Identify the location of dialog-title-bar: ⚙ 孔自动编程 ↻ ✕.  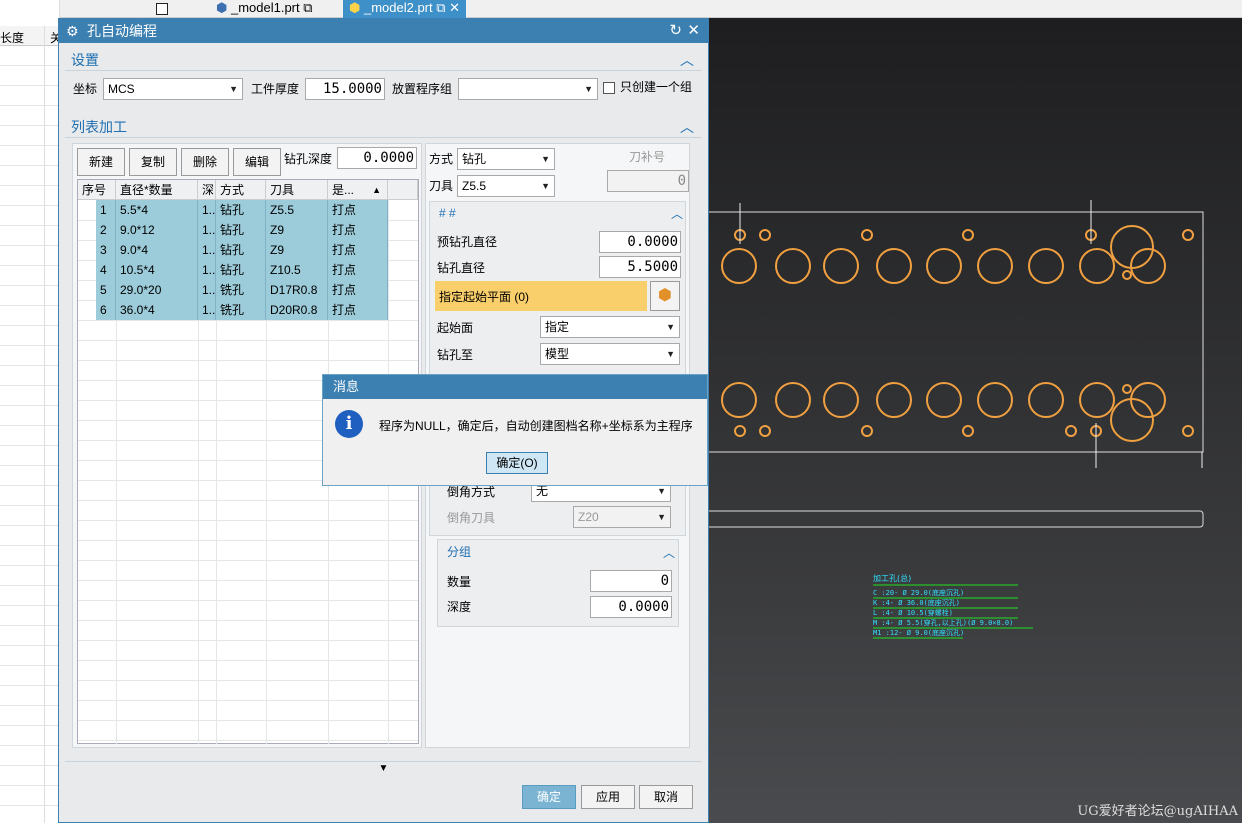
(383, 31).